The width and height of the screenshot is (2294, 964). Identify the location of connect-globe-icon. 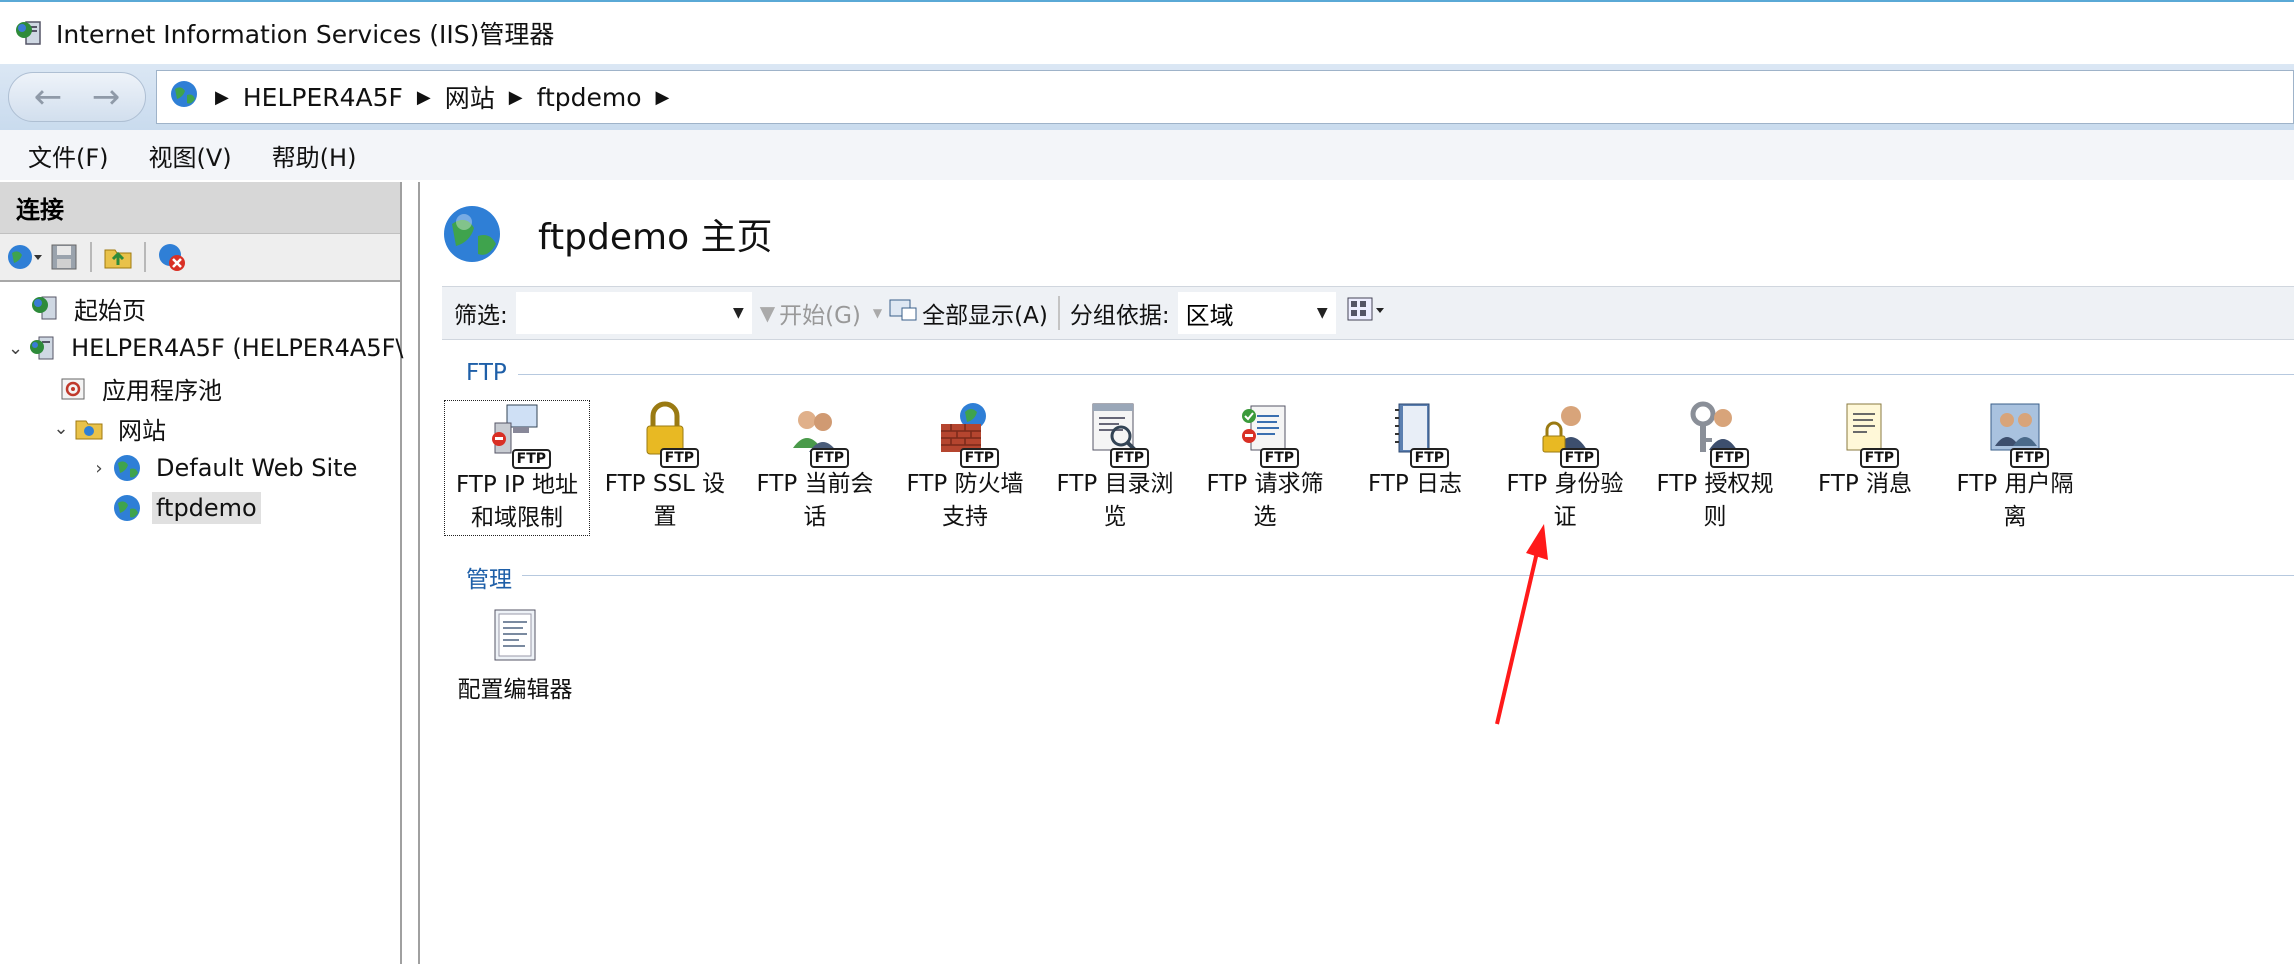
(24, 257).